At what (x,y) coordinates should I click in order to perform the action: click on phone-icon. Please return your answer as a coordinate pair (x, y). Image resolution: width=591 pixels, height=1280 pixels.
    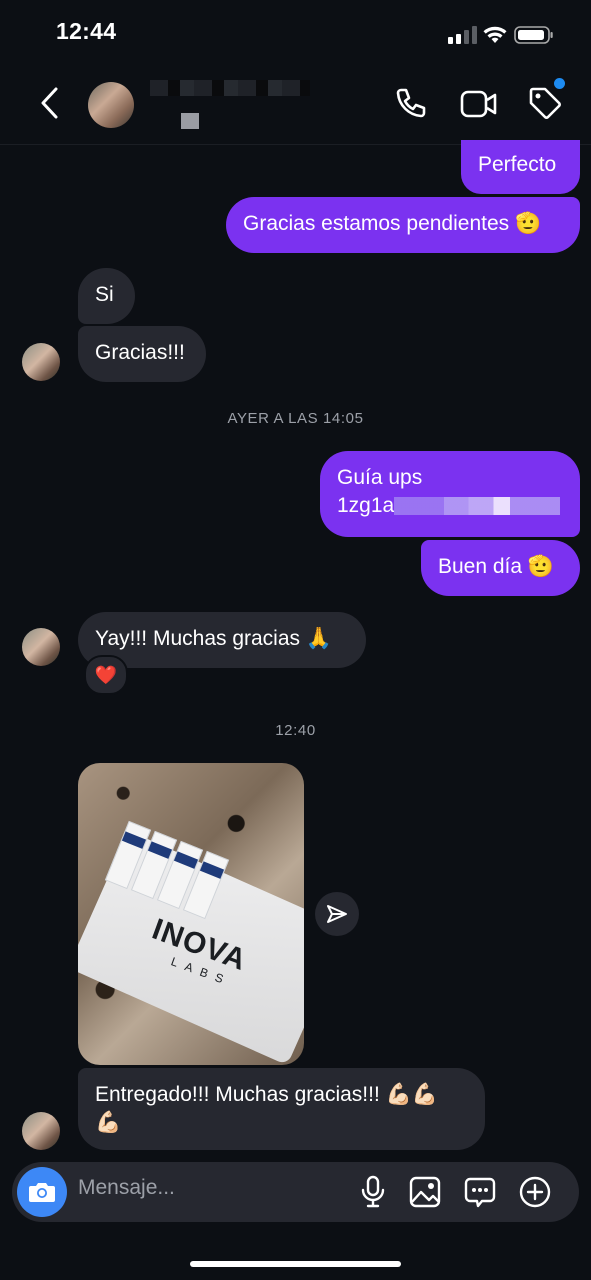
    Looking at the image, I should click on (411, 103).